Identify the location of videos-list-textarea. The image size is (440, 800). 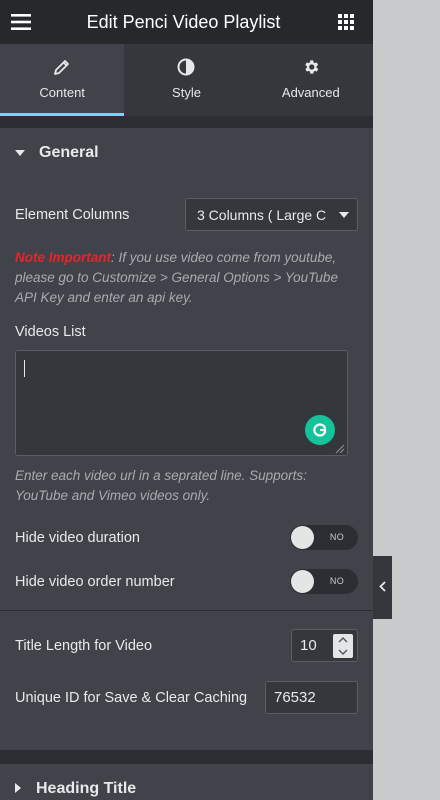
(181, 403).